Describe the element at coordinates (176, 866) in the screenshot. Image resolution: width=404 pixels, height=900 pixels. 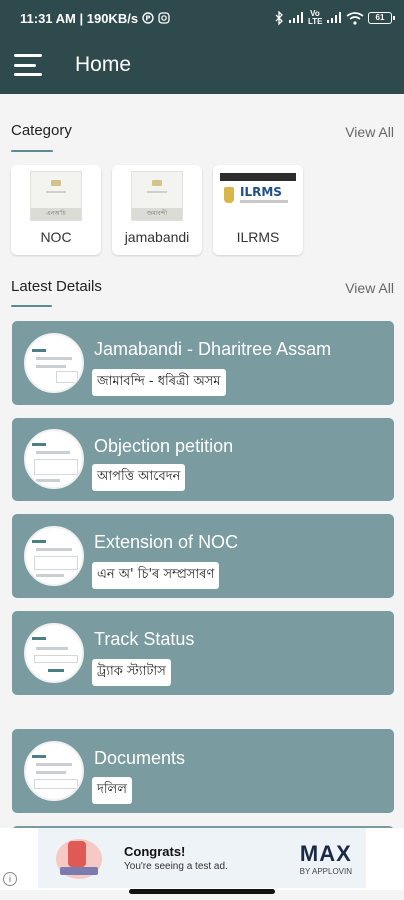
I see `ad-subline: You're seeing a test ad.` at that location.